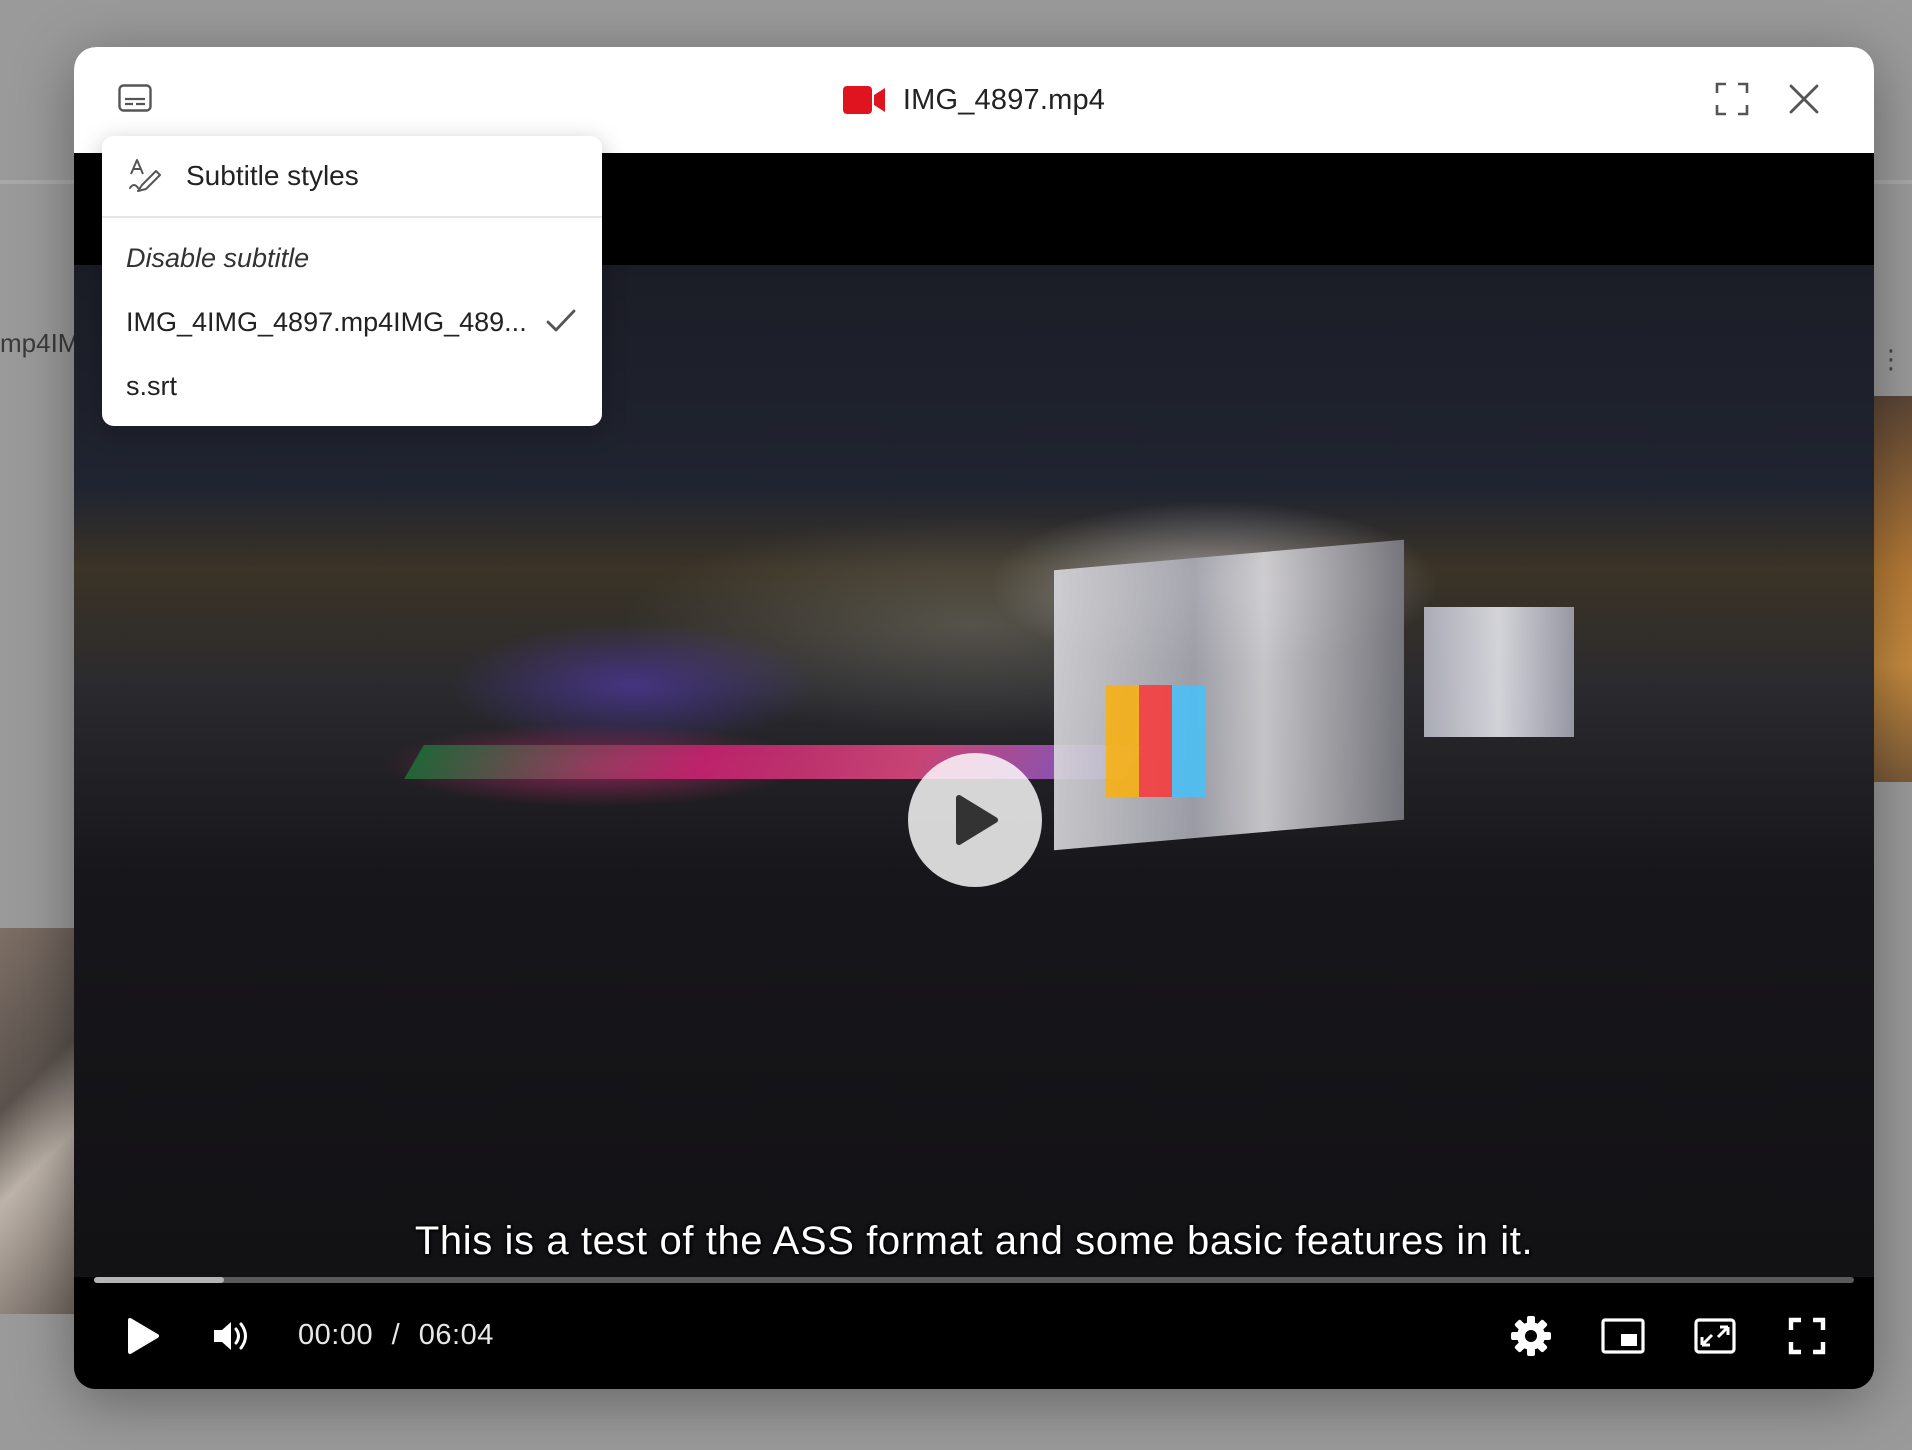 Image resolution: width=1912 pixels, height=1450 pixels. I want to click on side-screen, so click(1499, 672).